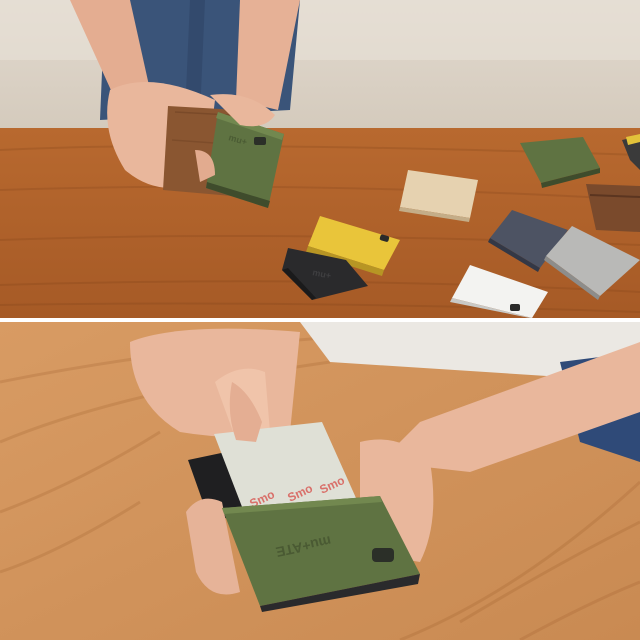  I want to click on camera-hole-closeup, so click(383, 555).